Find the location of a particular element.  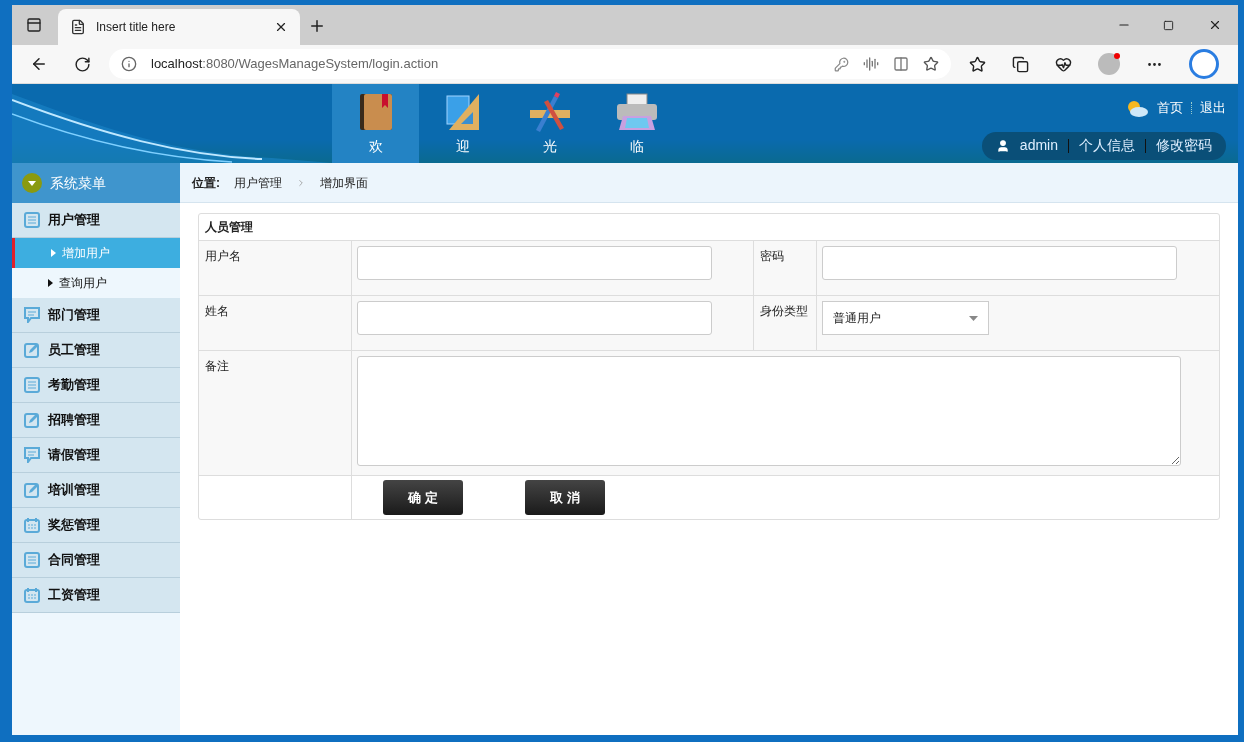

favorites-icon is located at coordinates (977, 64).